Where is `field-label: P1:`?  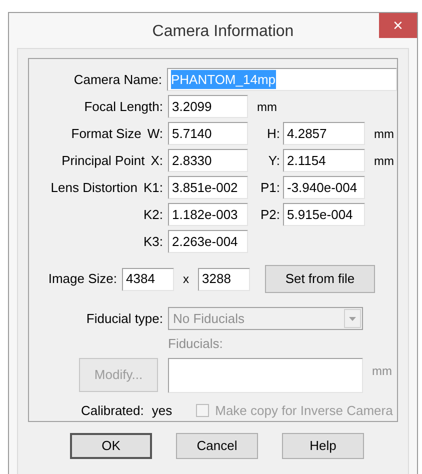 field-label: P1: is located at coordinates (270, 187).